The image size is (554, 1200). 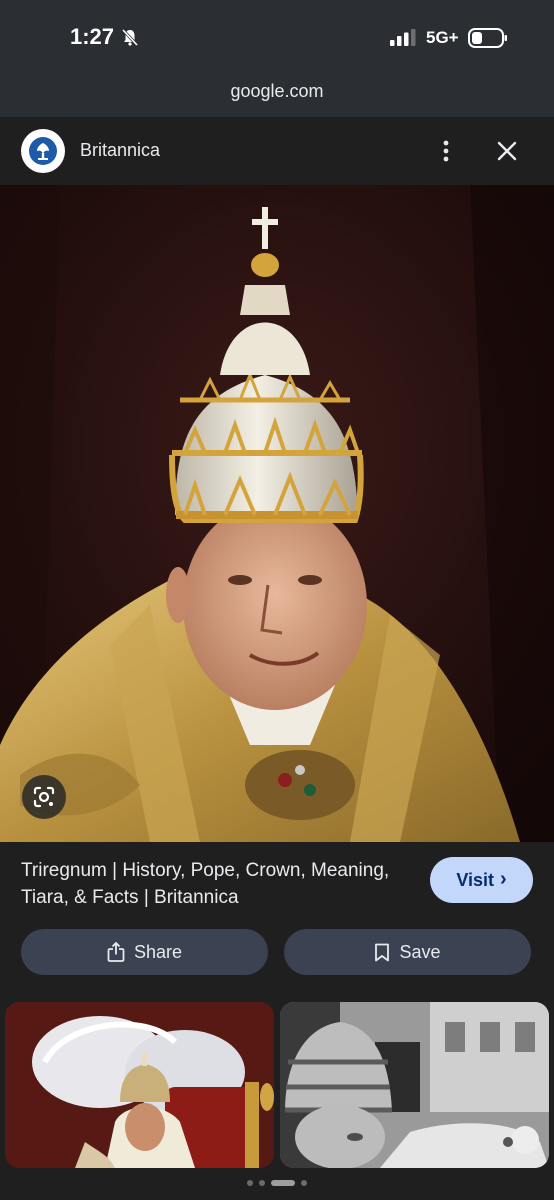 I want to click on source-name: Britannica, so click(x=120, y=150).